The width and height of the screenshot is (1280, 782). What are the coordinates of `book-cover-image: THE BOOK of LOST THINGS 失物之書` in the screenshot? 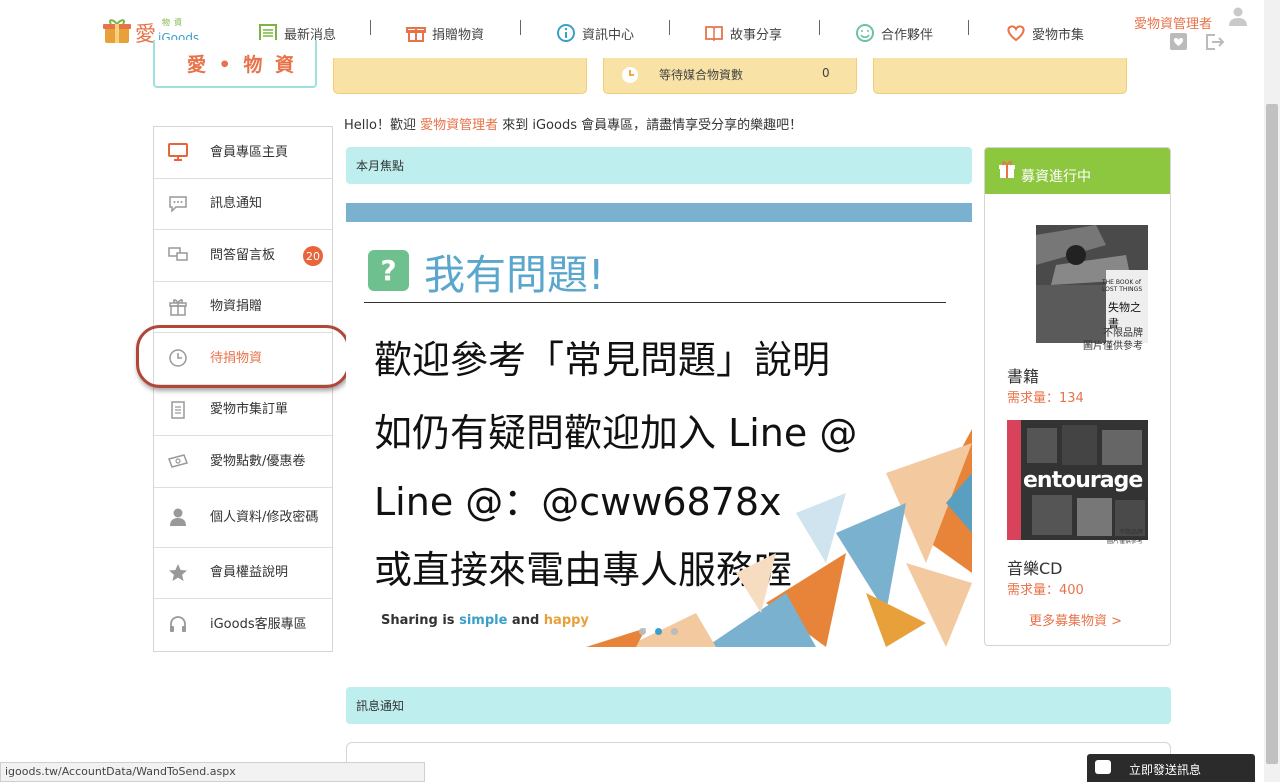 It's located at (1092, 284).